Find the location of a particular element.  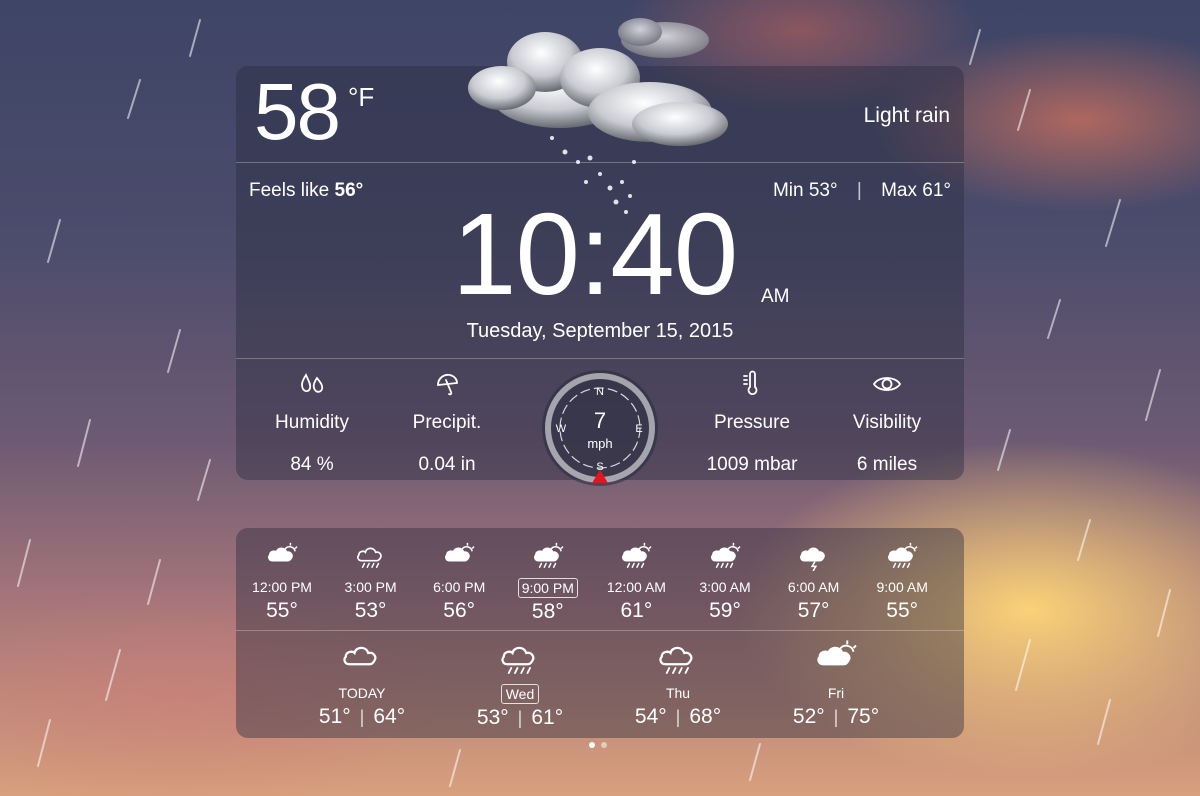

wind-compass: N E W S 7 mph is located at coordinates (600, 430).